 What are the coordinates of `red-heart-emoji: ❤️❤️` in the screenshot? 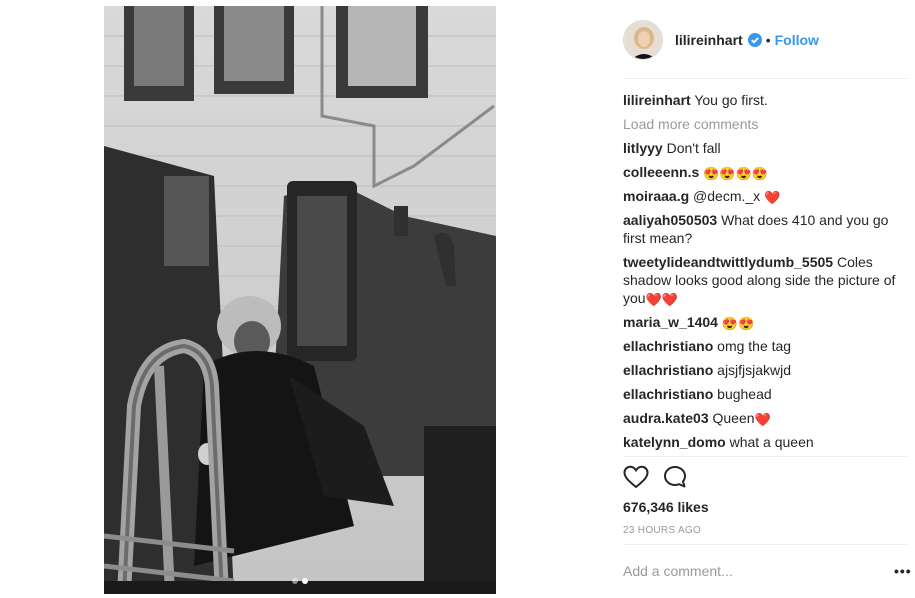 It's located at (661, 299).